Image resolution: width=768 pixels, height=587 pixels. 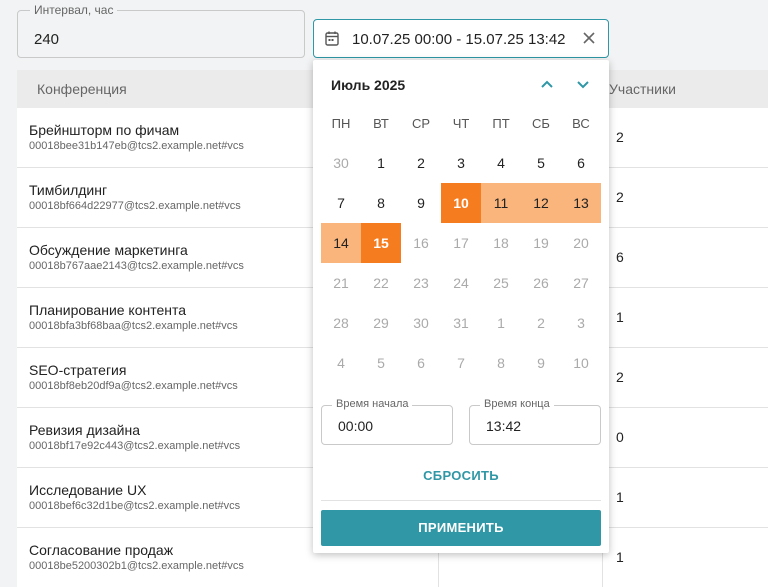 I want to click on calendar-icon, so click(x=332, y=38).